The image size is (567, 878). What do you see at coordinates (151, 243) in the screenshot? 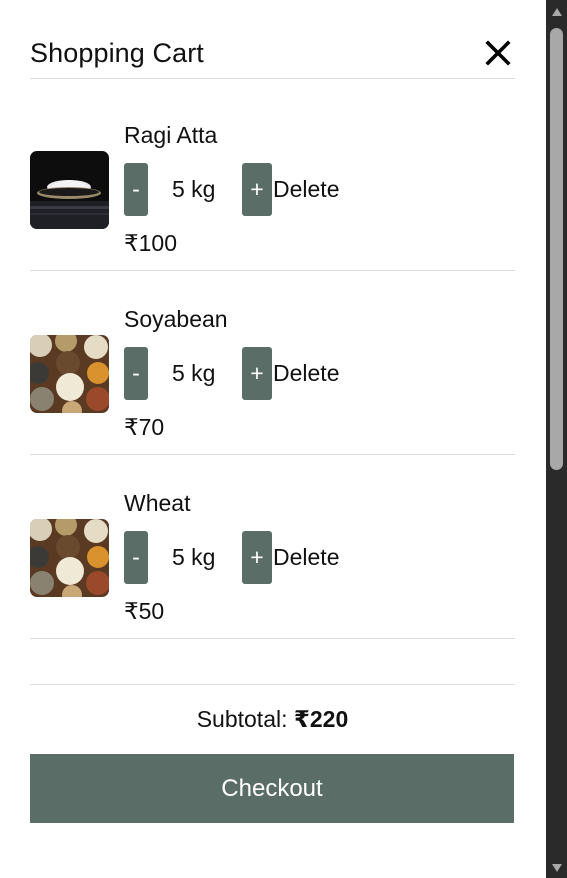
I see `item-price: ₹100` at bounding box center [151, 243].